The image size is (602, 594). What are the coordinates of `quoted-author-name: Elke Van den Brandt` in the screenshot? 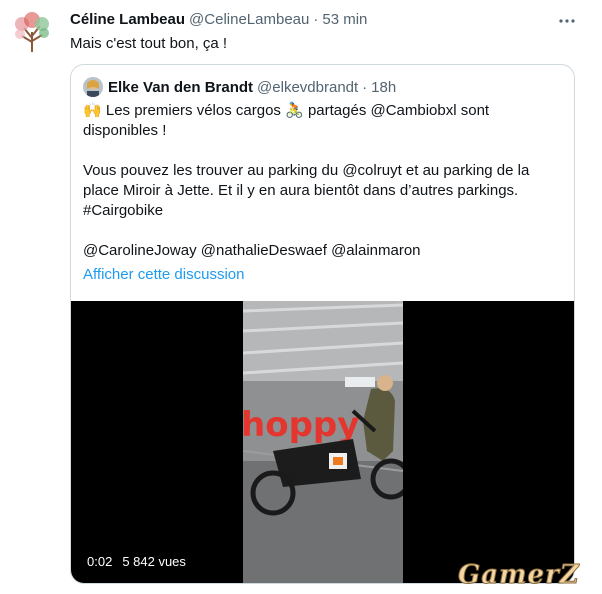 It's located at (180, 87).